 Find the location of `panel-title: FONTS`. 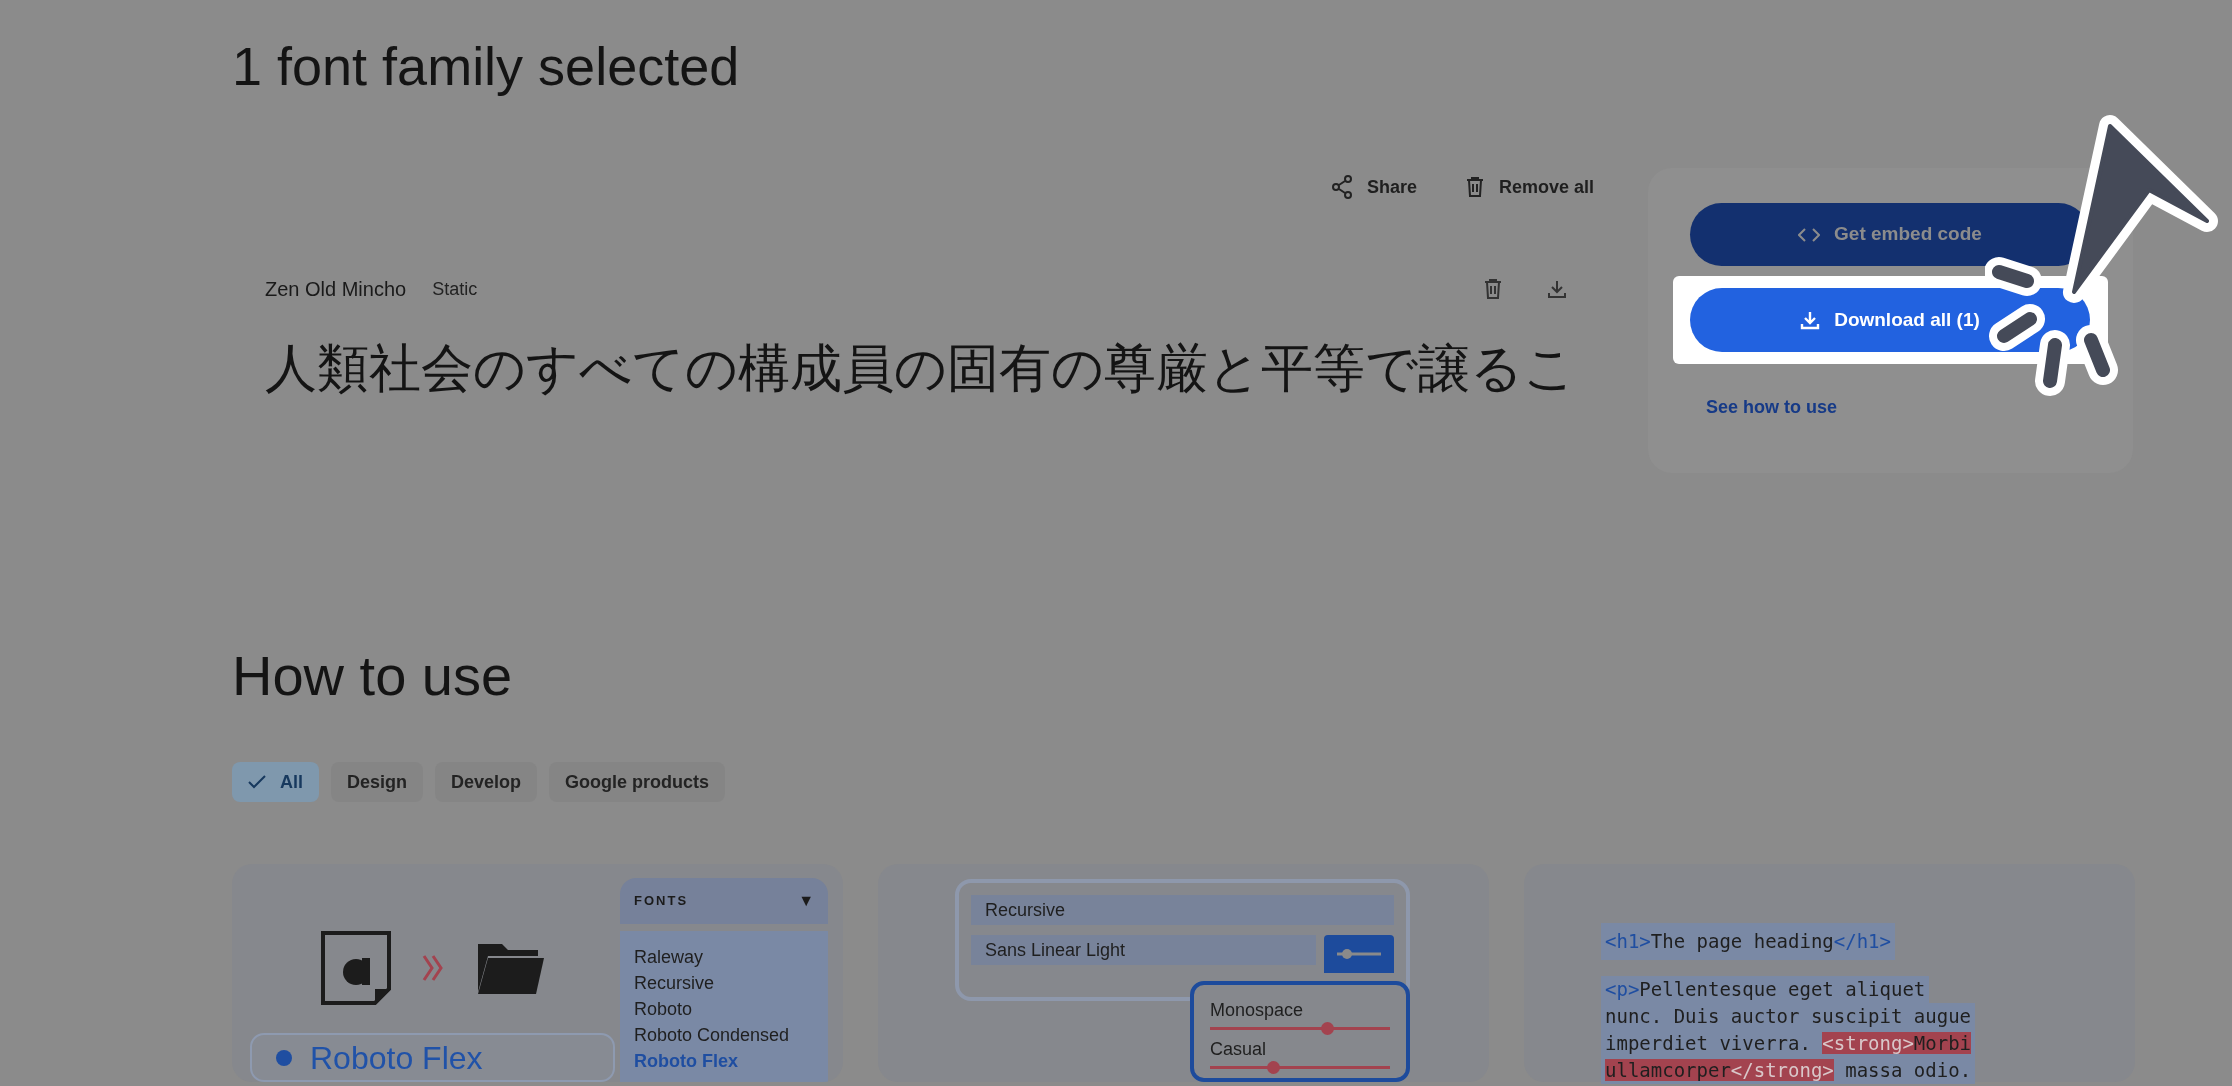

panel-title: FONTS is located at coordinates (661, 901).